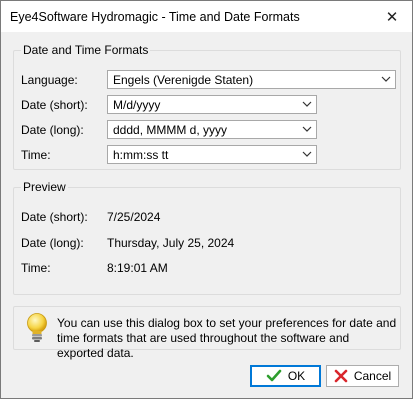  Describe the element at coordinates (44, 187) in the screenshot. I see `preview-legend: Preview` at that location.